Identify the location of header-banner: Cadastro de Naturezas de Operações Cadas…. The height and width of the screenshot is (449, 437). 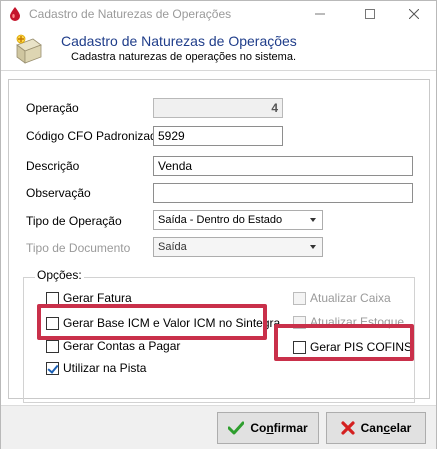
(218, 49).